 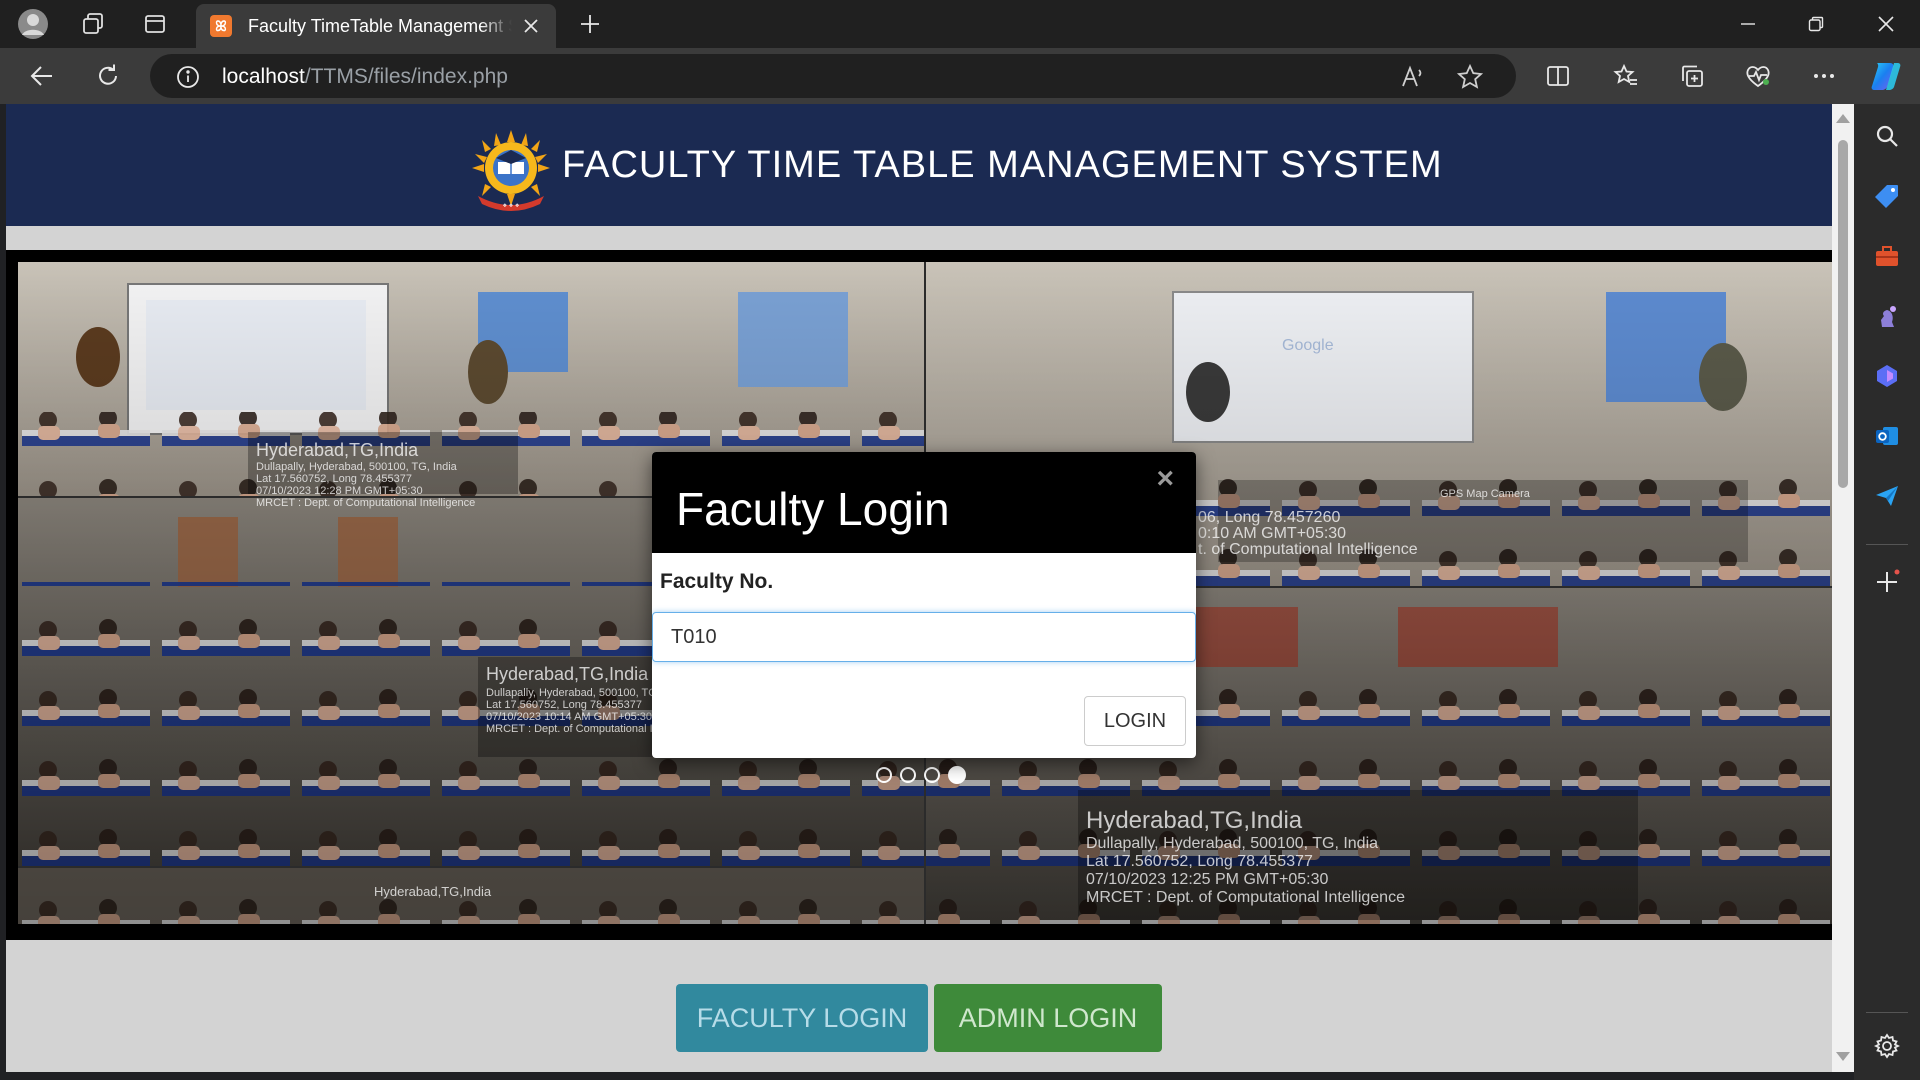 I want to click on profile-icon, so click(x=33, y=24).